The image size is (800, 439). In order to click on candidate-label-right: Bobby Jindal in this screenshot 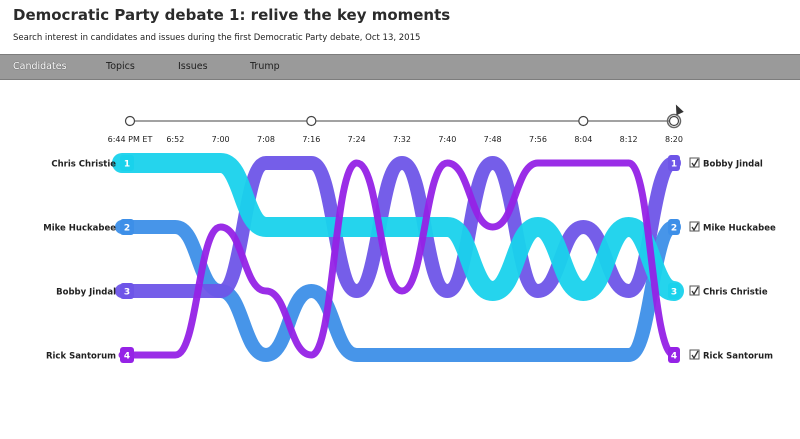, I will do `click(733, 165)`.